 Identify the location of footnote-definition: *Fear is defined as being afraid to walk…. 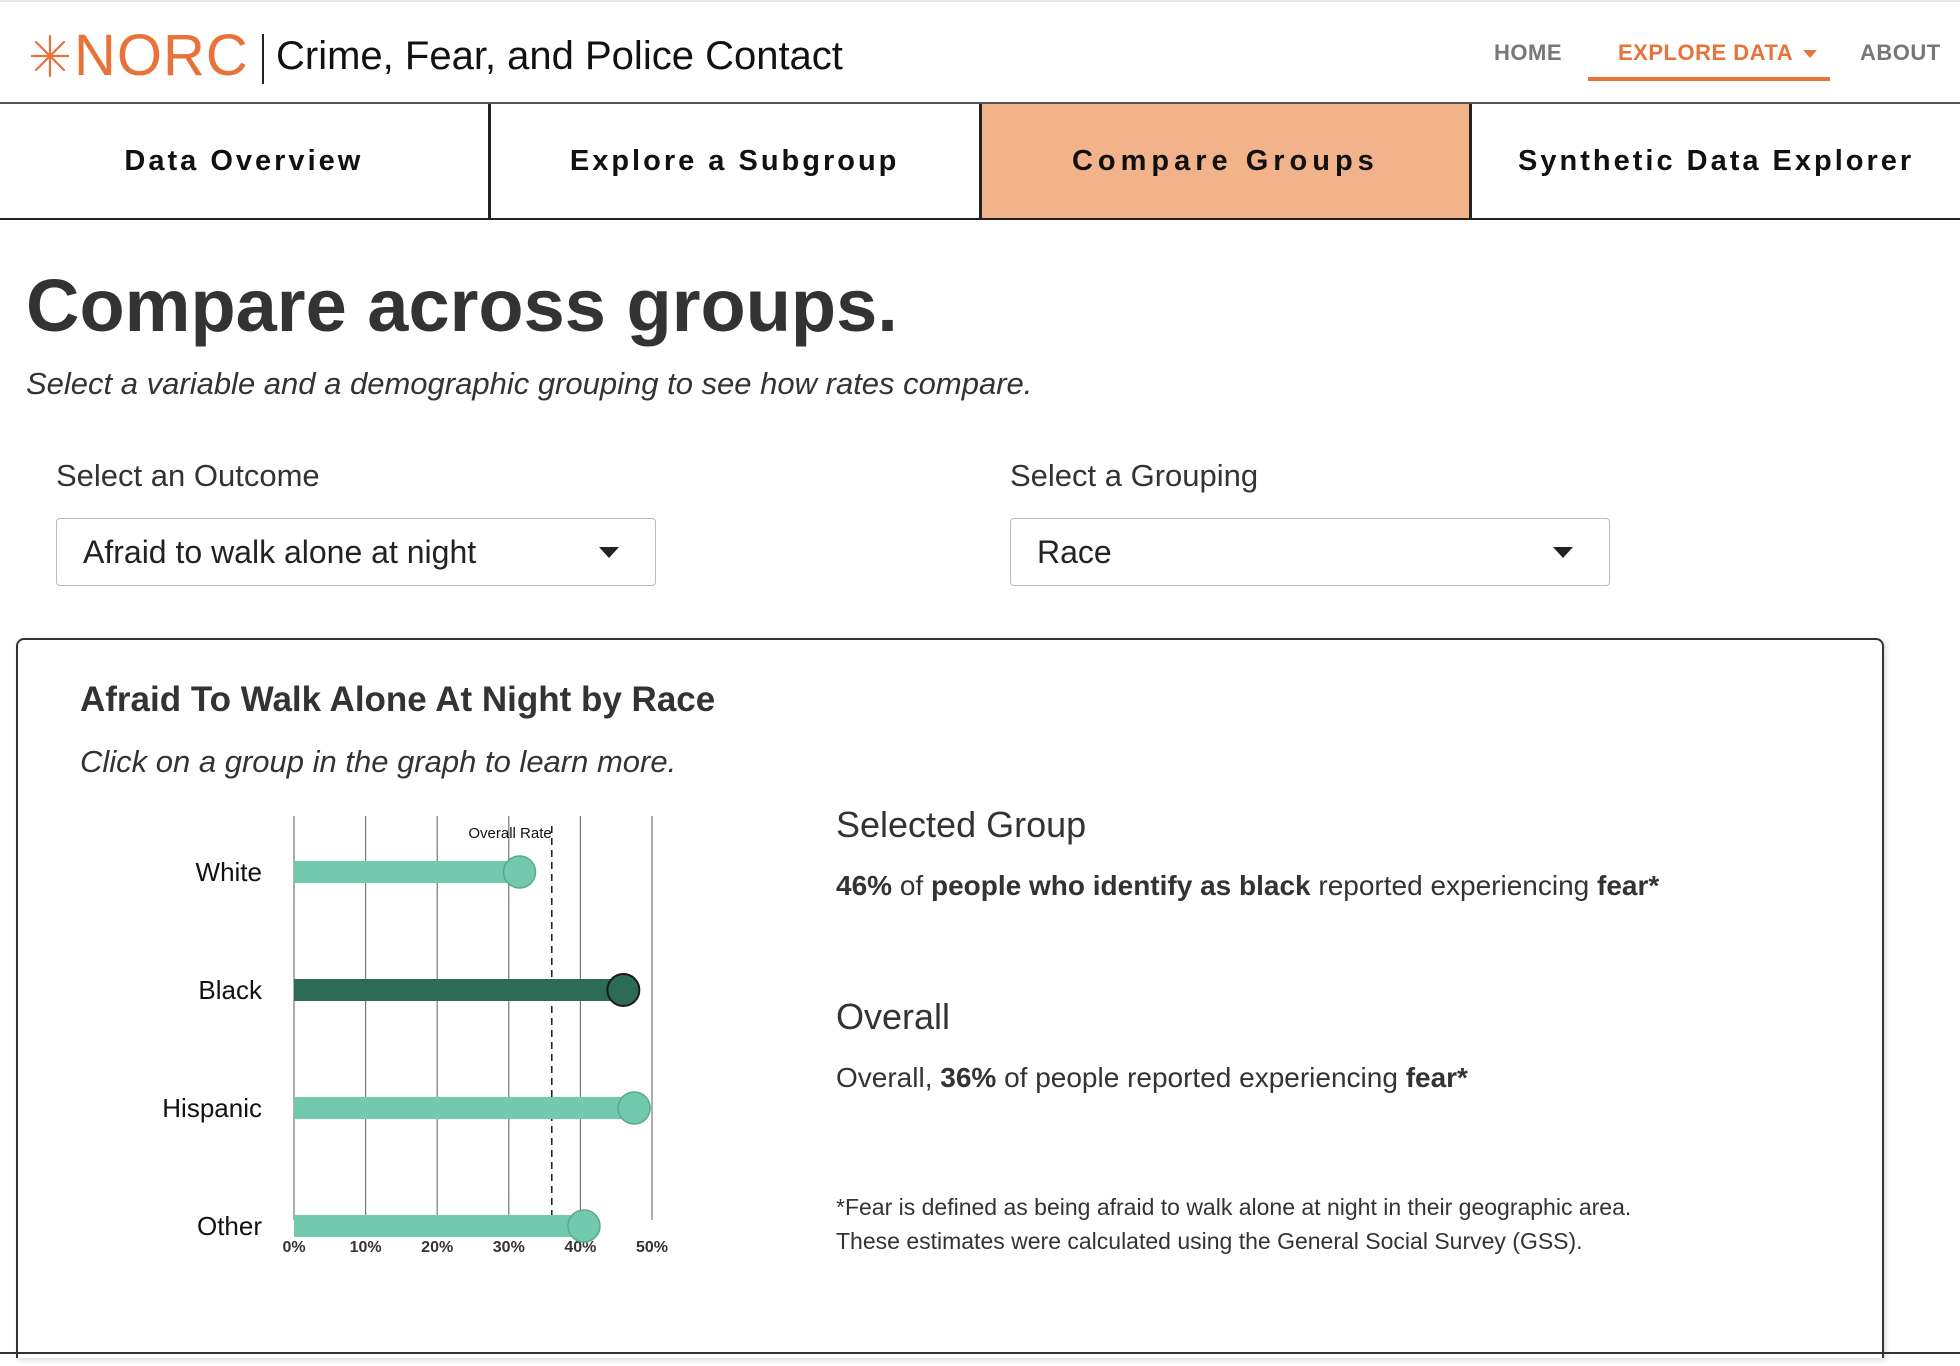
(1234, 1207).